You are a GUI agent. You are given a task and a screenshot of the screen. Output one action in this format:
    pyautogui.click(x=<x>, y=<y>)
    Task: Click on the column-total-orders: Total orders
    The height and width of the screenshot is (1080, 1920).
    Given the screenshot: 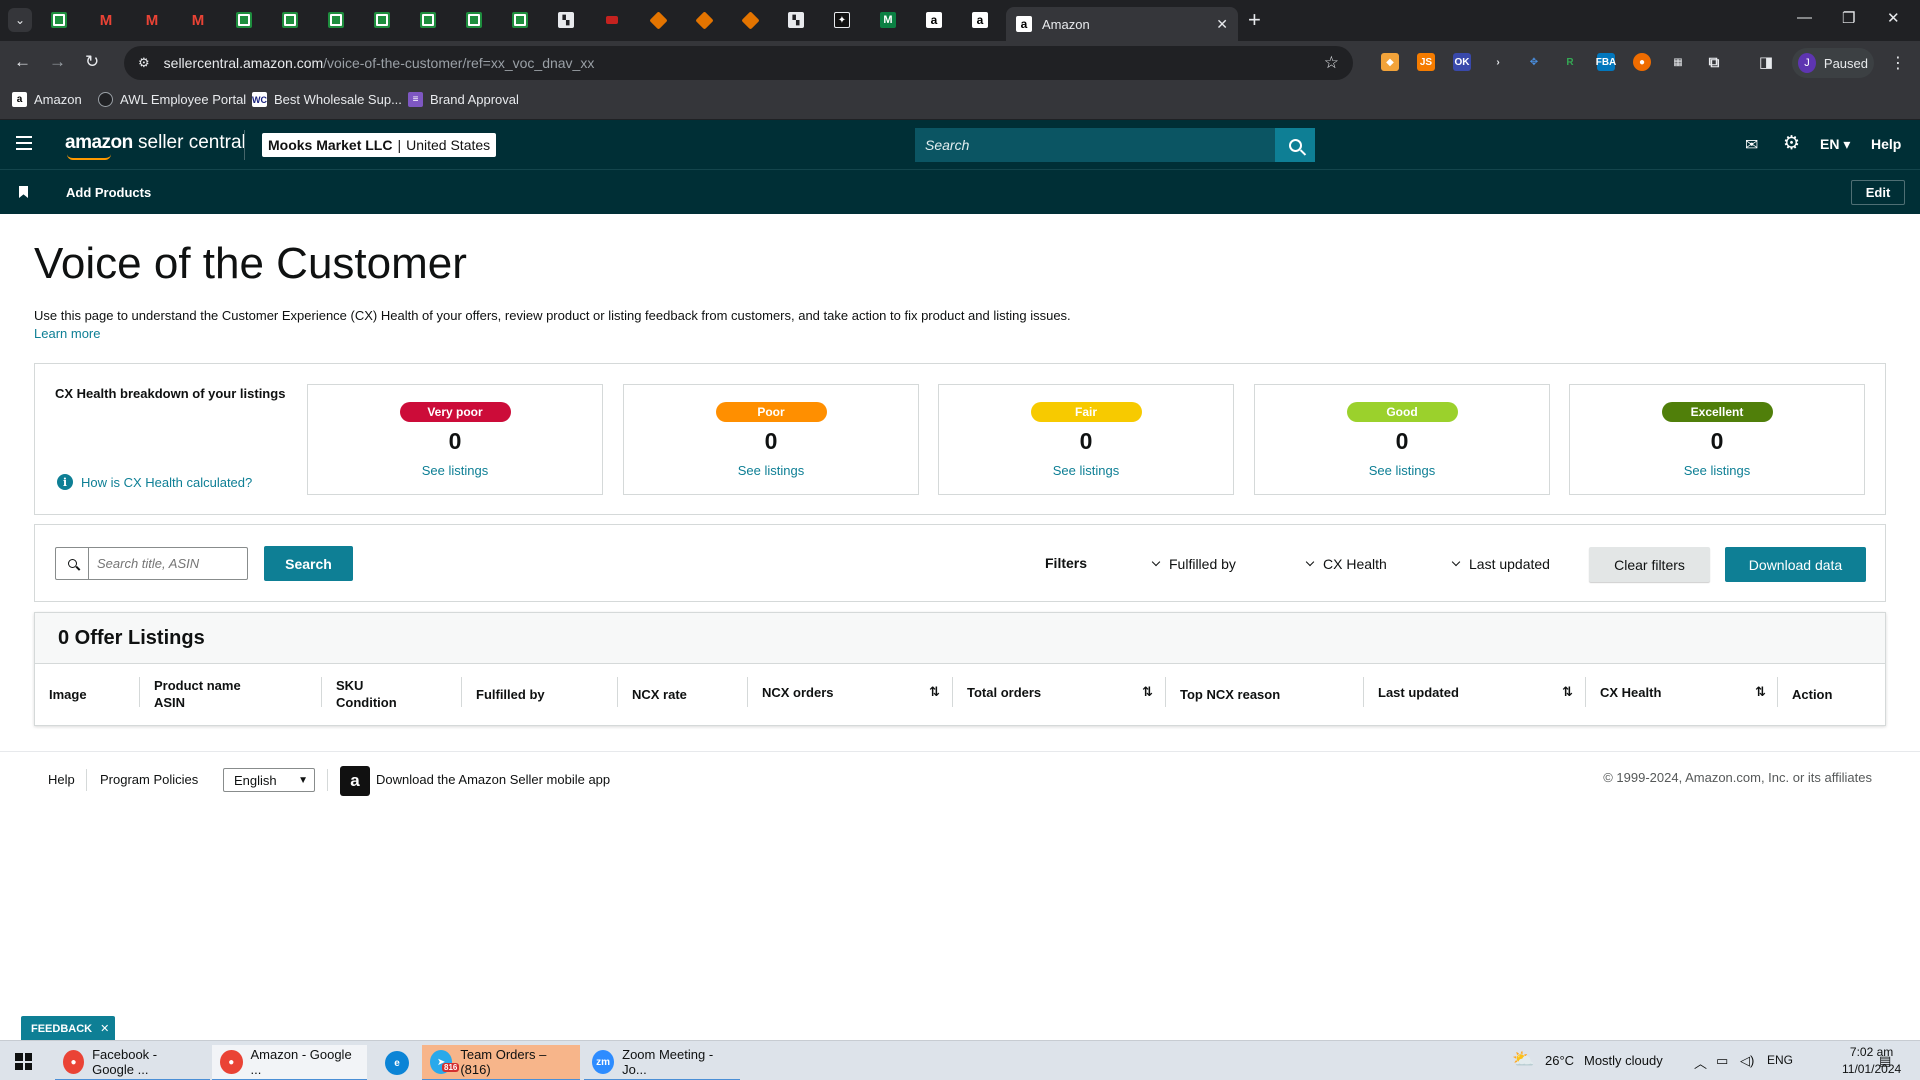 What is the action you would take?
    pyautogui.click(x=1004, y=692)
    